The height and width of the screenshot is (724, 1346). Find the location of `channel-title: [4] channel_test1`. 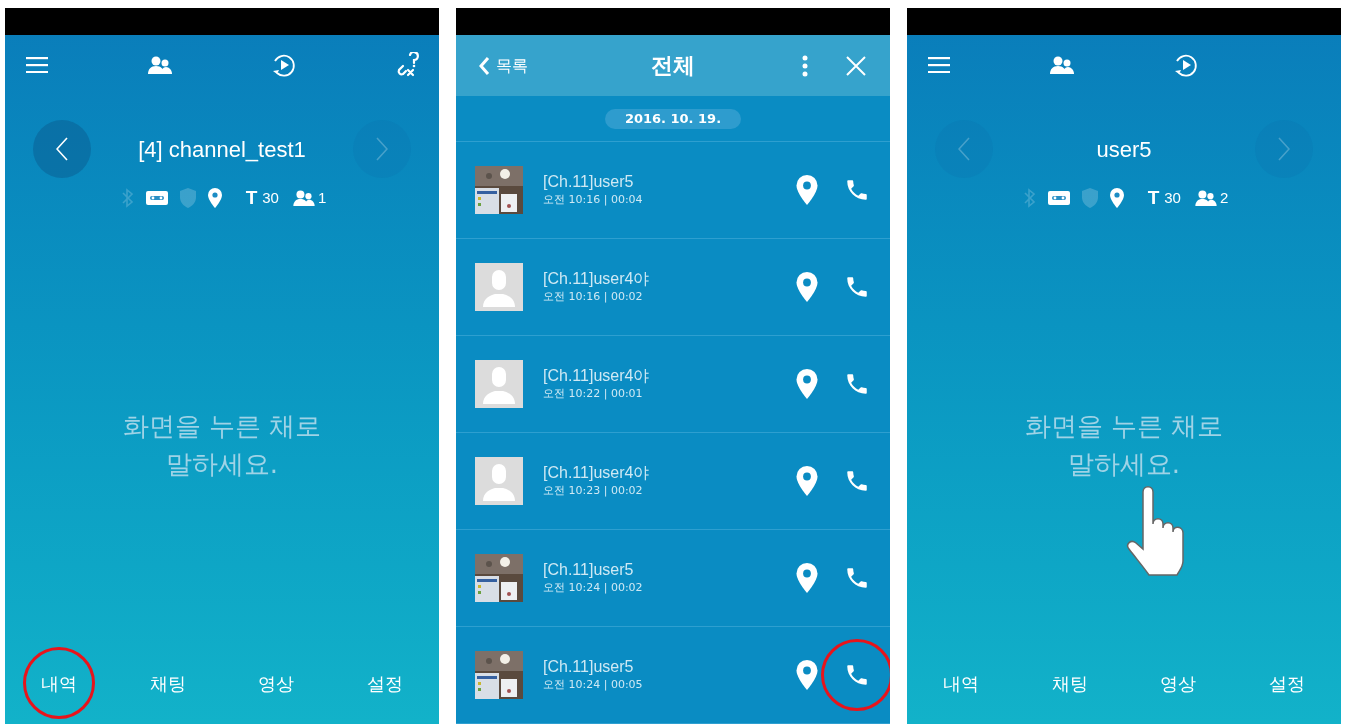

channel-title: [4] channel_test1 is located at coordinates (222, 149).